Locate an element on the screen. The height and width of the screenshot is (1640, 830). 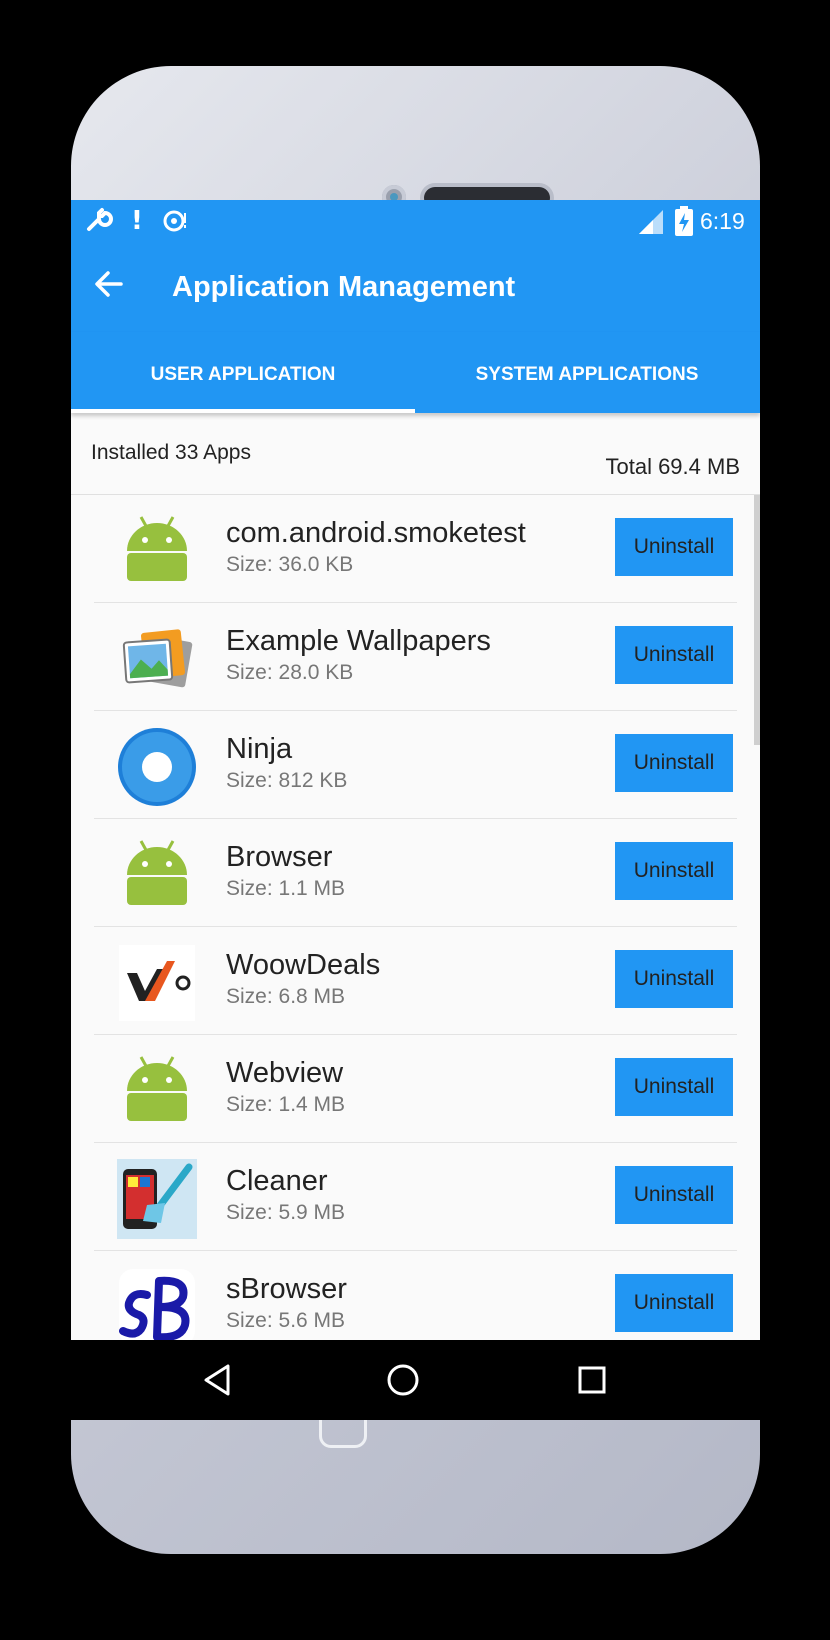
wrench-icon is located at coordinates (100, 219).